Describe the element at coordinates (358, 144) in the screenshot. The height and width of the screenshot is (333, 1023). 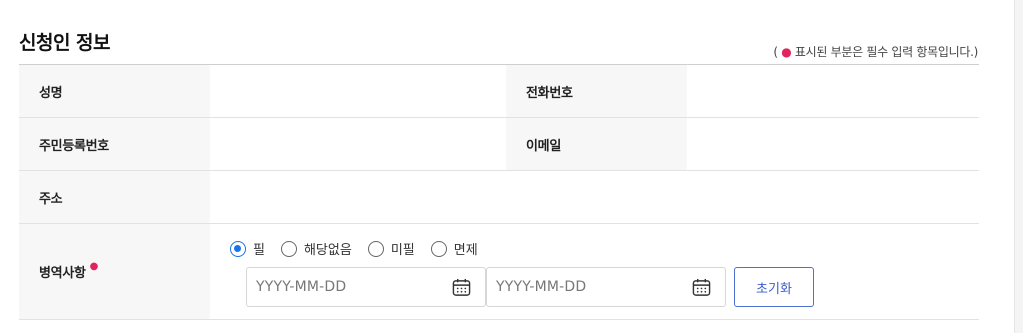
I see `rrn-value` at that location.